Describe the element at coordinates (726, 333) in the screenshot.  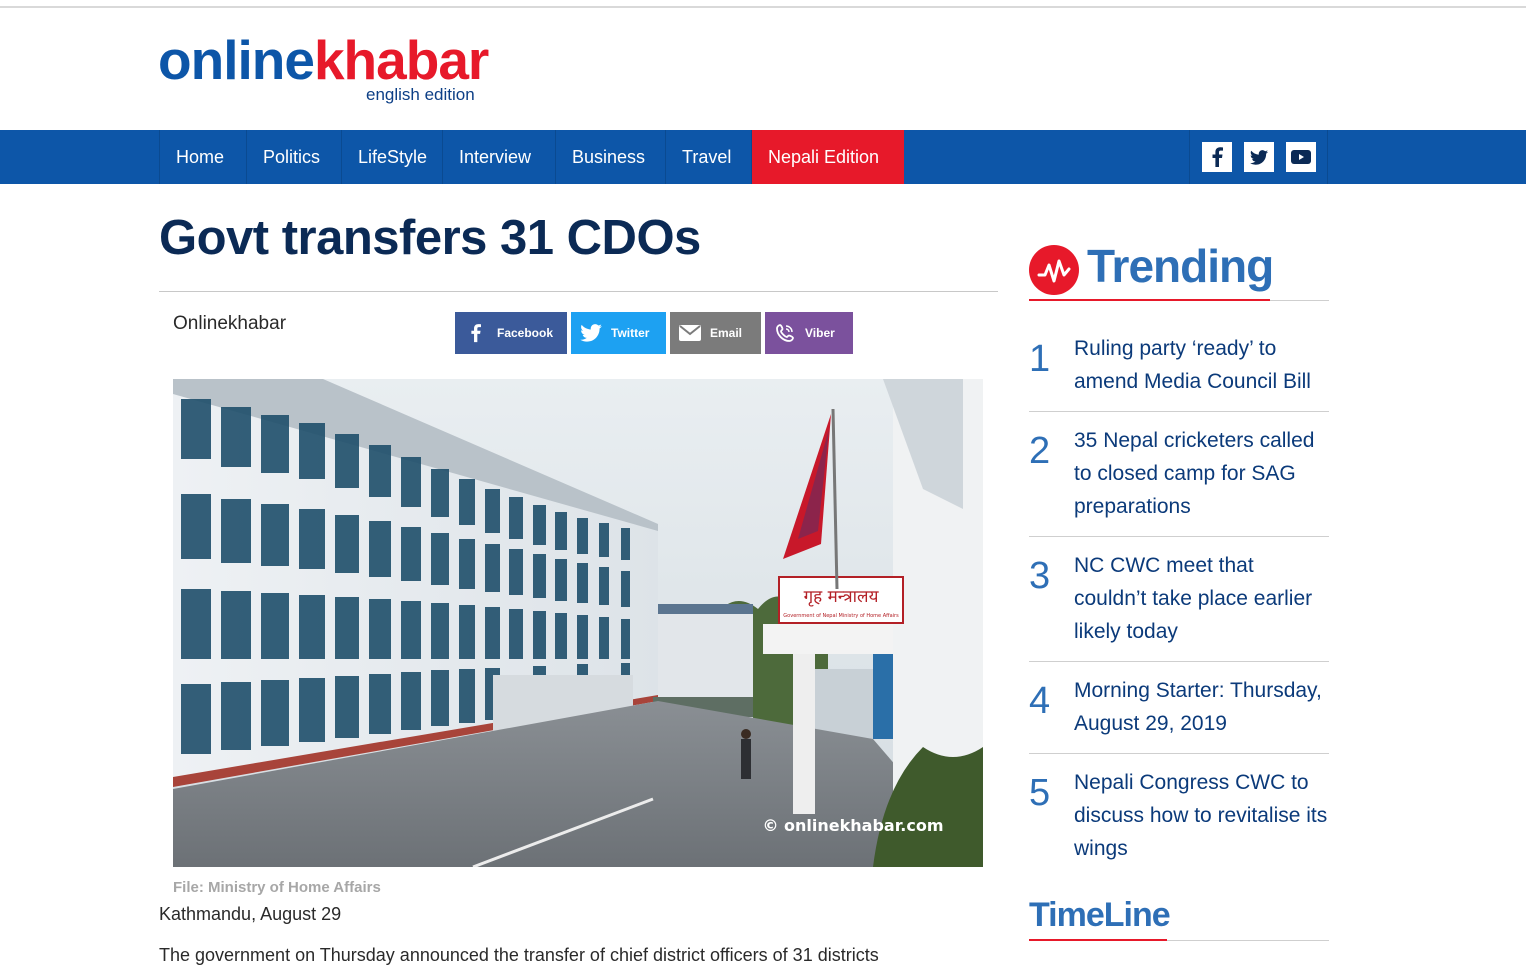
I see `share-email-label: Email` at that location.